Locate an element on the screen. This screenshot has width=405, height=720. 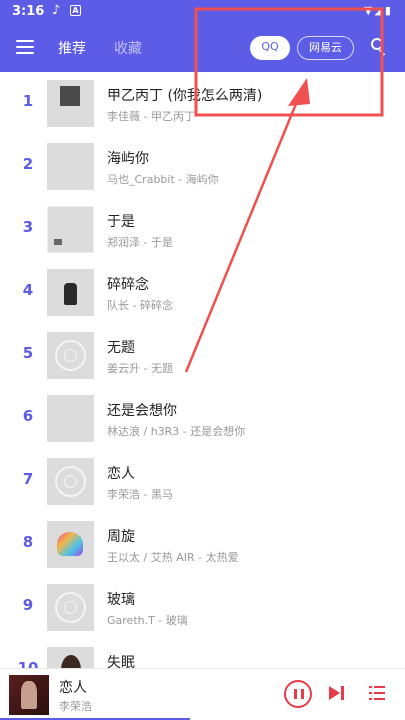
song-title: 玻璃 is located at coordinates (121, 600).